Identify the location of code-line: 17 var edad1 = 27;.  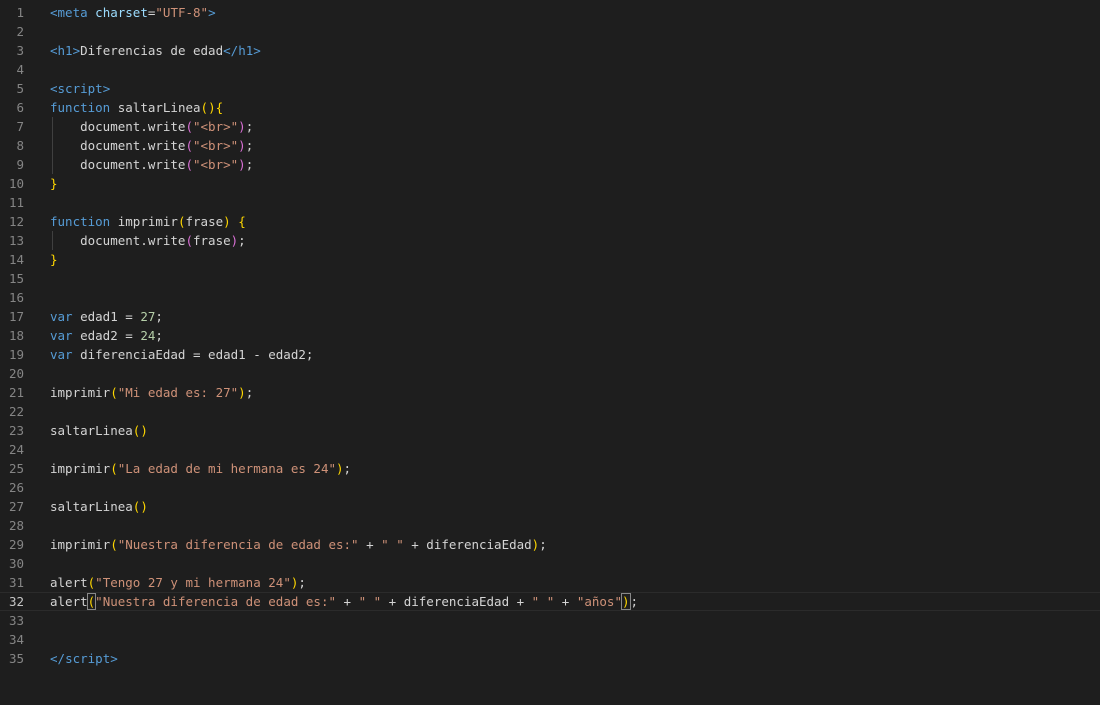
(550, 316).